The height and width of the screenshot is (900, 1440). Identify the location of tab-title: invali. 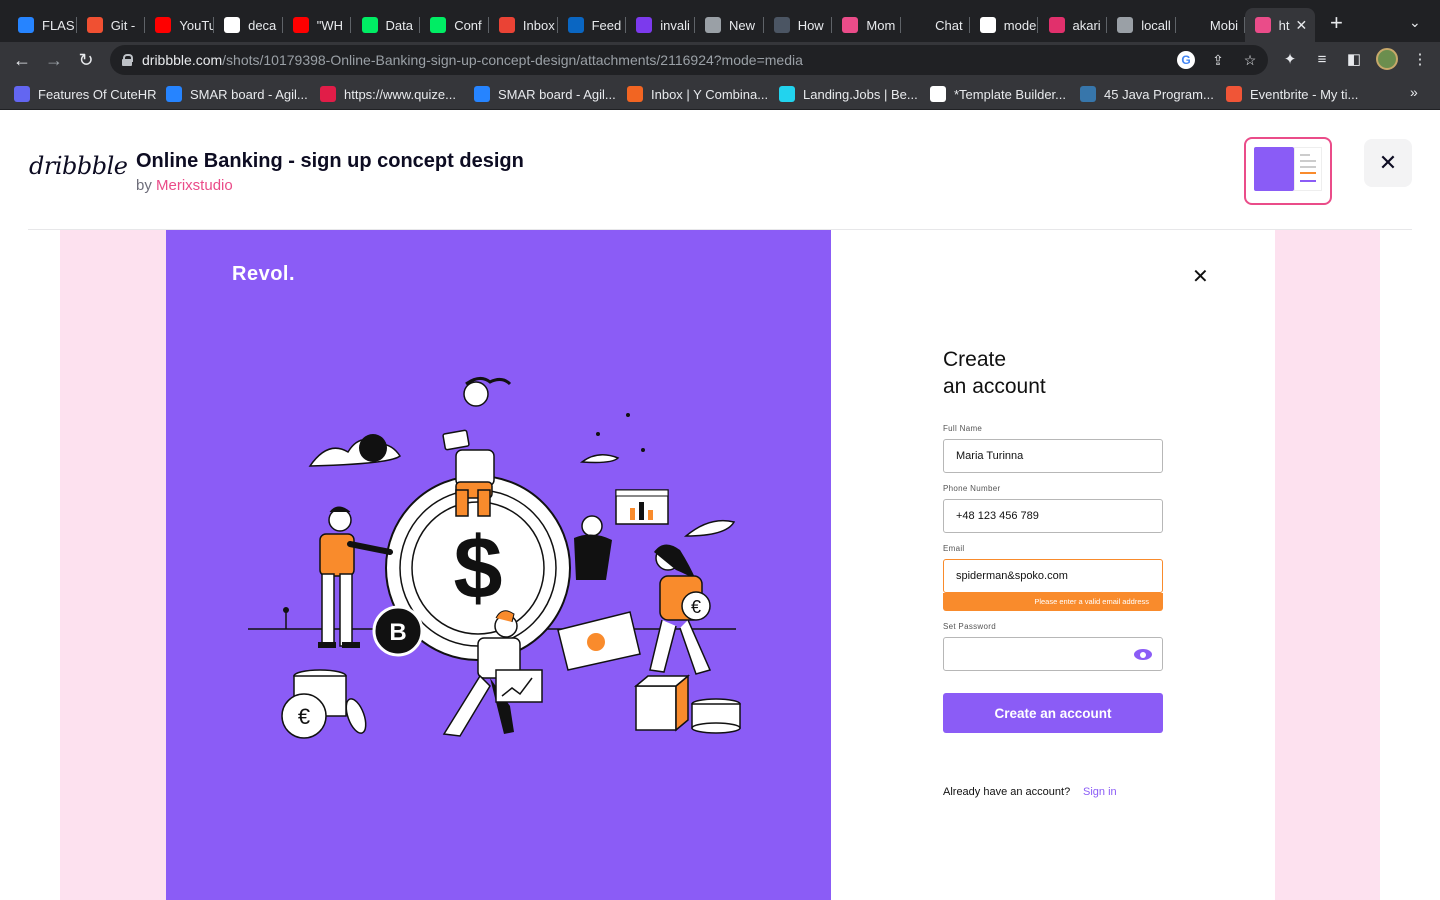
(675, 25).